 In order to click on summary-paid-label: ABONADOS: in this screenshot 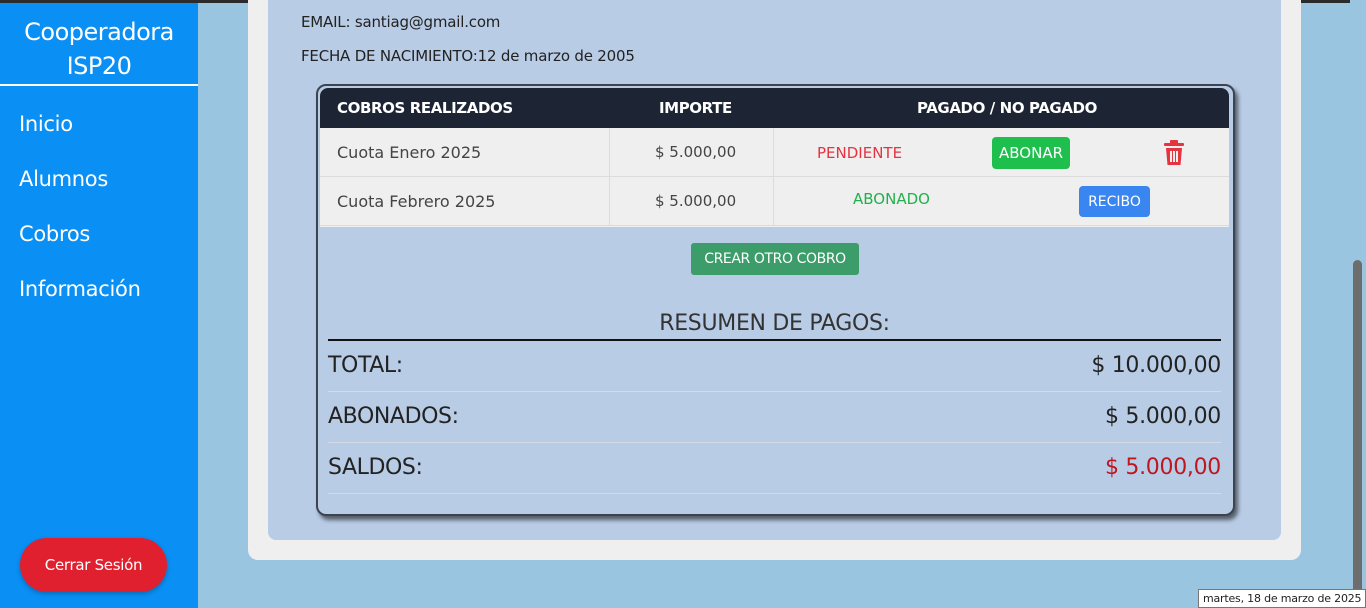, I will do `click(393, 416)`.